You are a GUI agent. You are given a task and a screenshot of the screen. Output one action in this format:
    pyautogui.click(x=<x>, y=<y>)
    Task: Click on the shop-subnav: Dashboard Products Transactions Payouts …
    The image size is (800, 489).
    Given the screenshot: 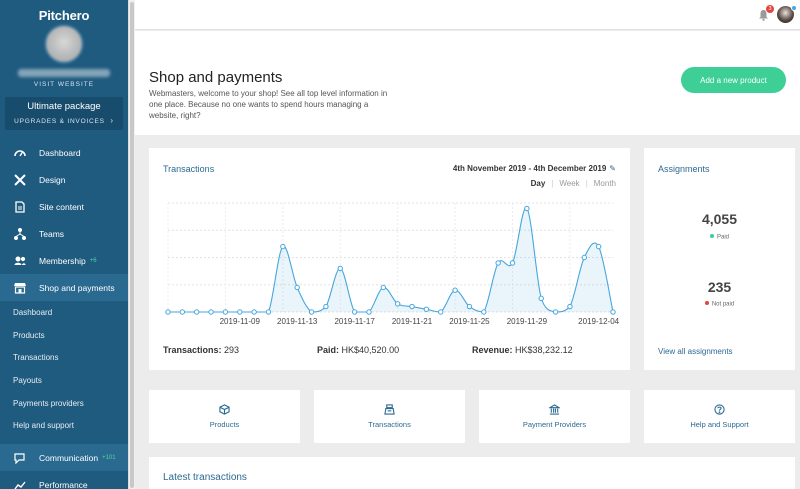 What is the action you would take?
    pyautogui.click(x=64, y=369)
    